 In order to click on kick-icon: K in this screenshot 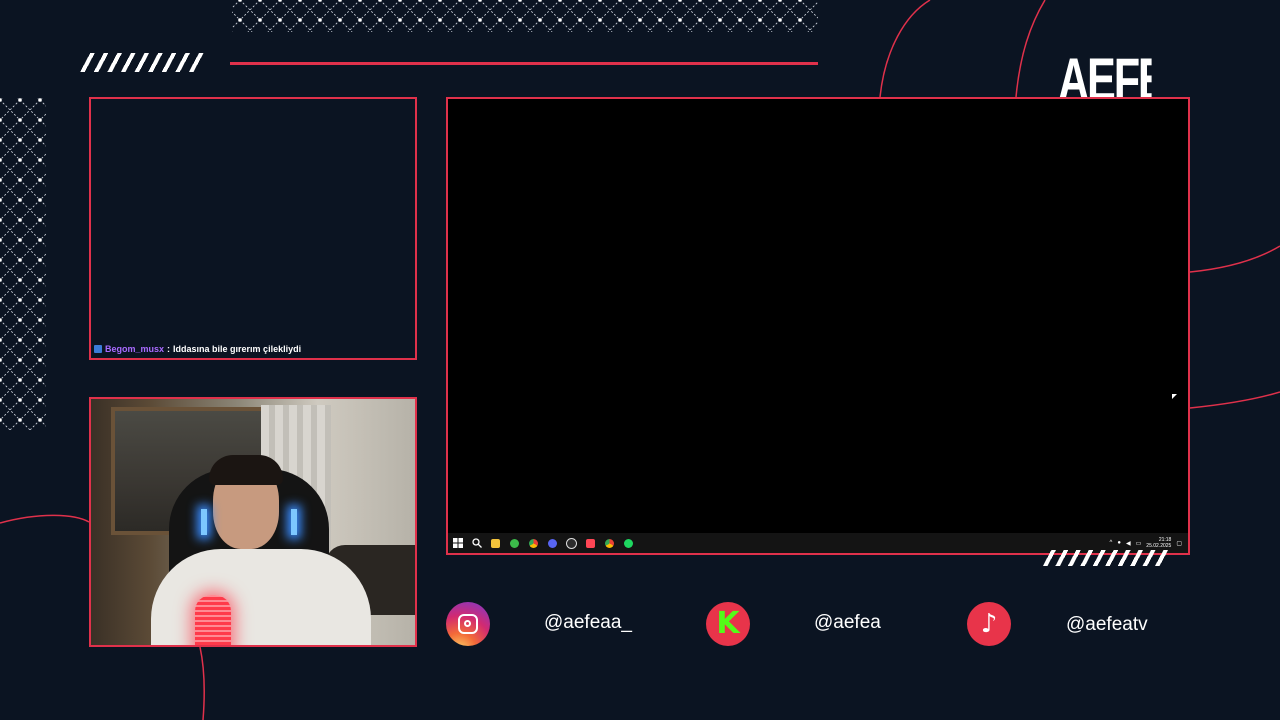, I will do `click(728, 624)`.